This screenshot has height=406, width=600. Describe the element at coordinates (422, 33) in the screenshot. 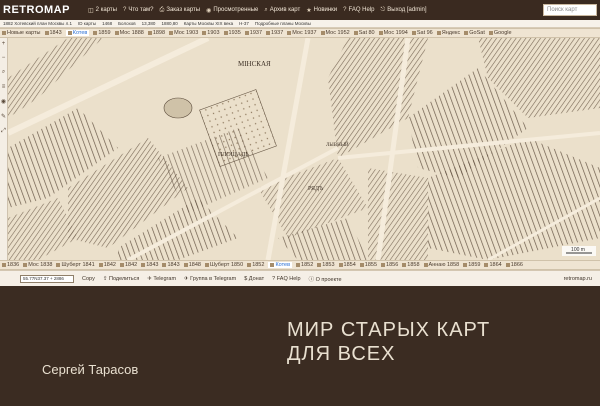

I see `timeline-item: Sat 96` at that location.